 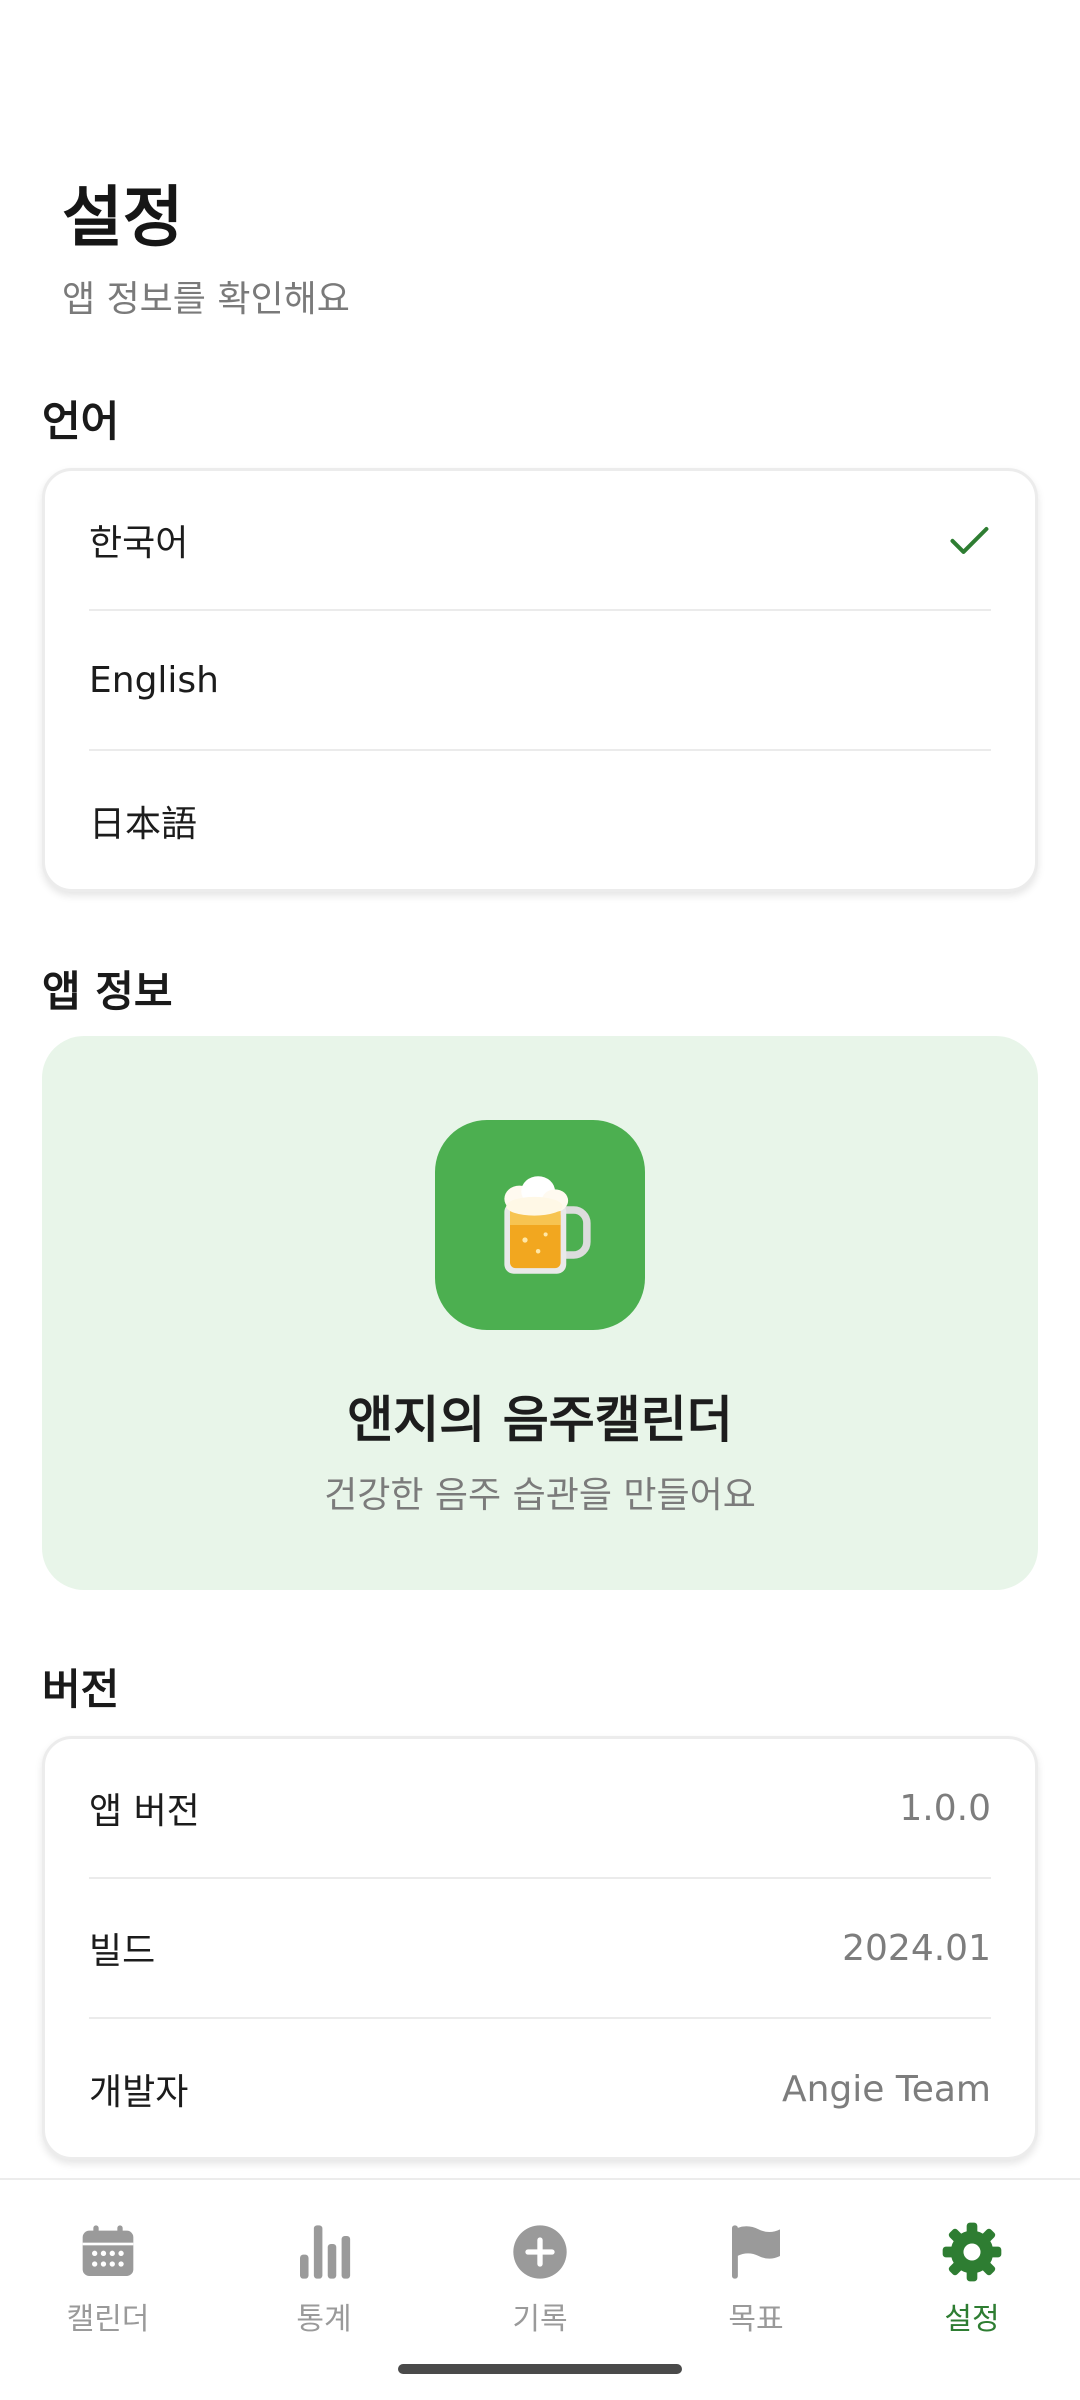 What do you see at coordinates (540, 1495) in the screenshot?
I see `app-tagline: 건강한 음주 습관을 만들어요` at bounding box center [540, 1495].